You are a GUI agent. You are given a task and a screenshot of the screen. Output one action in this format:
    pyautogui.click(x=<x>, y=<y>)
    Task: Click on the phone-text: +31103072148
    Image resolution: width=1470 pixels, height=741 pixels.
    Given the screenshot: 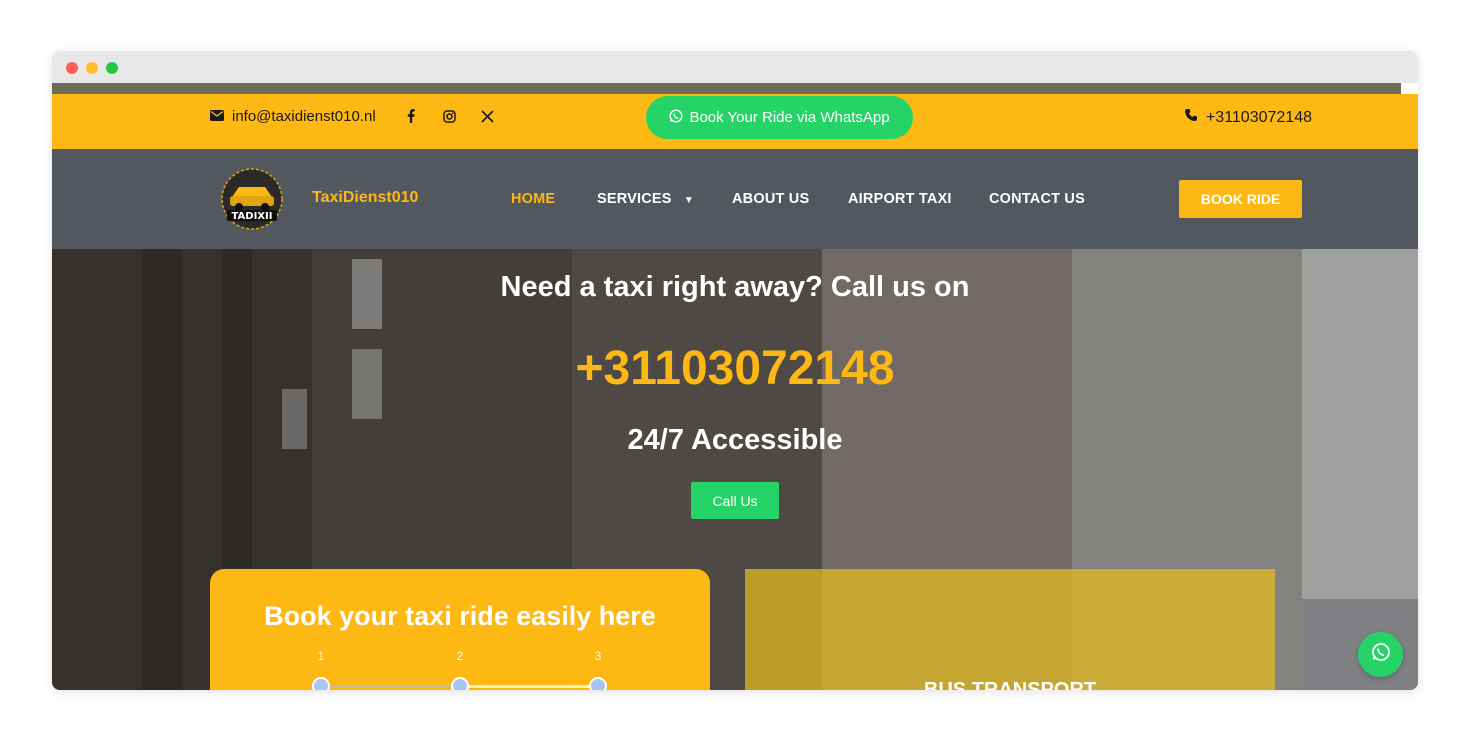 What is the action you would take?
    pyautogui.click(x=1258, y=117)
    